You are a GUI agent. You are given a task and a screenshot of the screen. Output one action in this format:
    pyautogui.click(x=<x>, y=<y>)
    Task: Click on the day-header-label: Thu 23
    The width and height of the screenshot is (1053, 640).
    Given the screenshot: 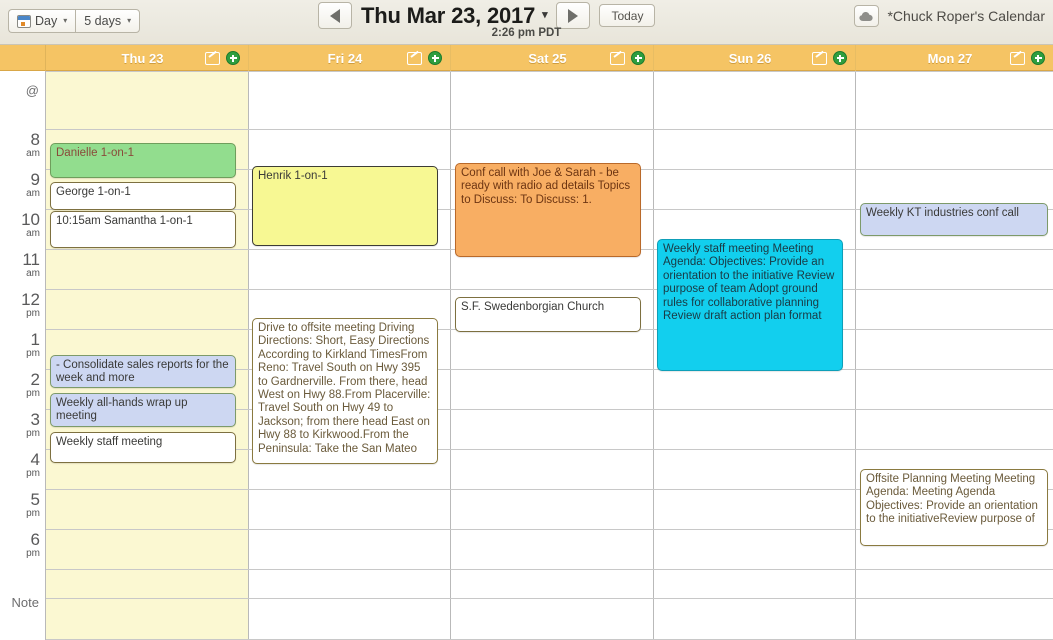 What is the action you would take?
    pyautogui.click(x=142, y=58)
    